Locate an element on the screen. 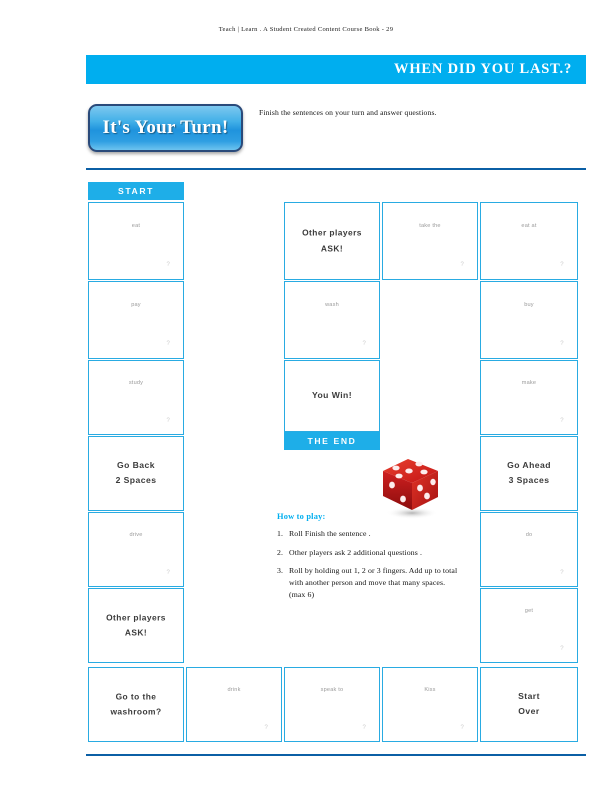 The height and width of the screenshot is (792, 612). cell-prompt: eat at is located at coordinates (529, 225).